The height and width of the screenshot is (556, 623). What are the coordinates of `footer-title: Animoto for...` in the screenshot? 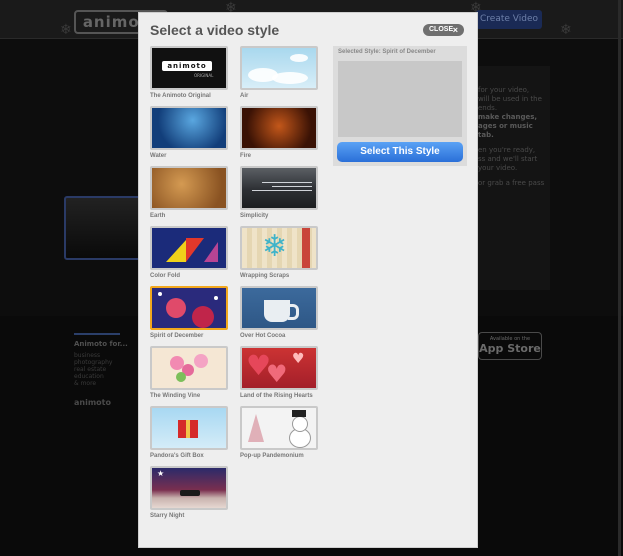 It's located at (101, 344).